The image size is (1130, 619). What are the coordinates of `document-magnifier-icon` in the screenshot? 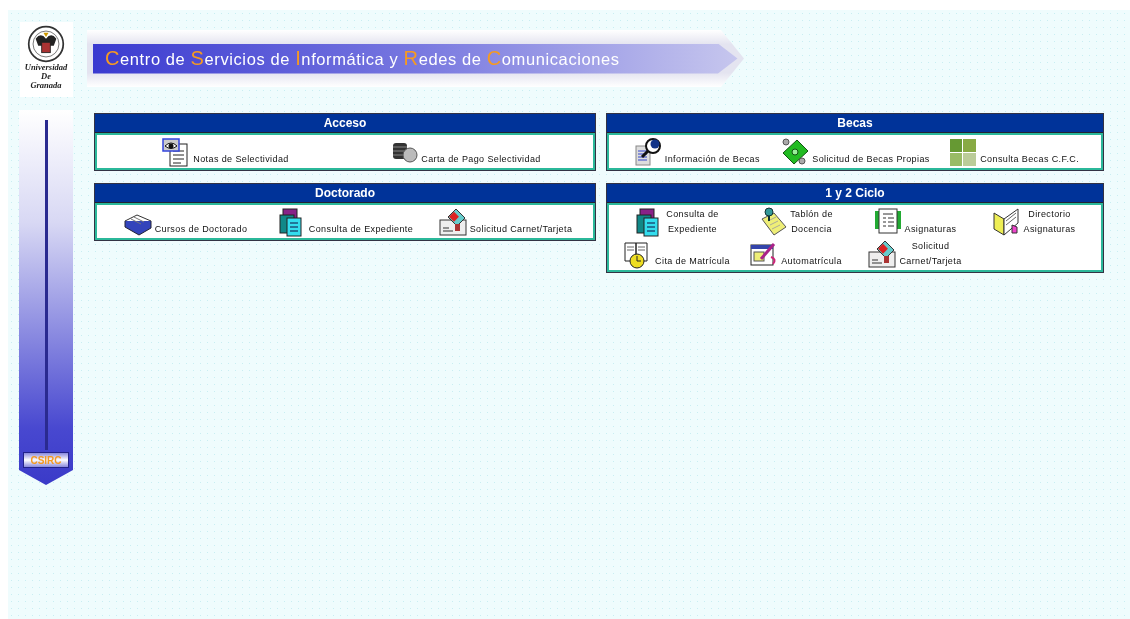 It's located at (647, 152).